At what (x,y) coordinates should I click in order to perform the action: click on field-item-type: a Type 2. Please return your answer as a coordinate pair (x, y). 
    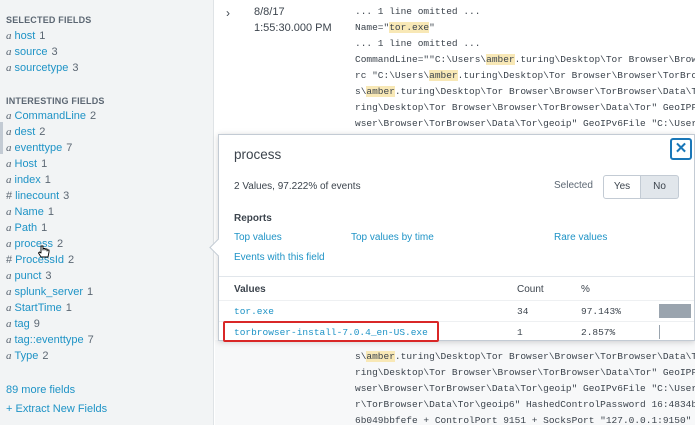
    Looking at the image, I should click on (27, 356).